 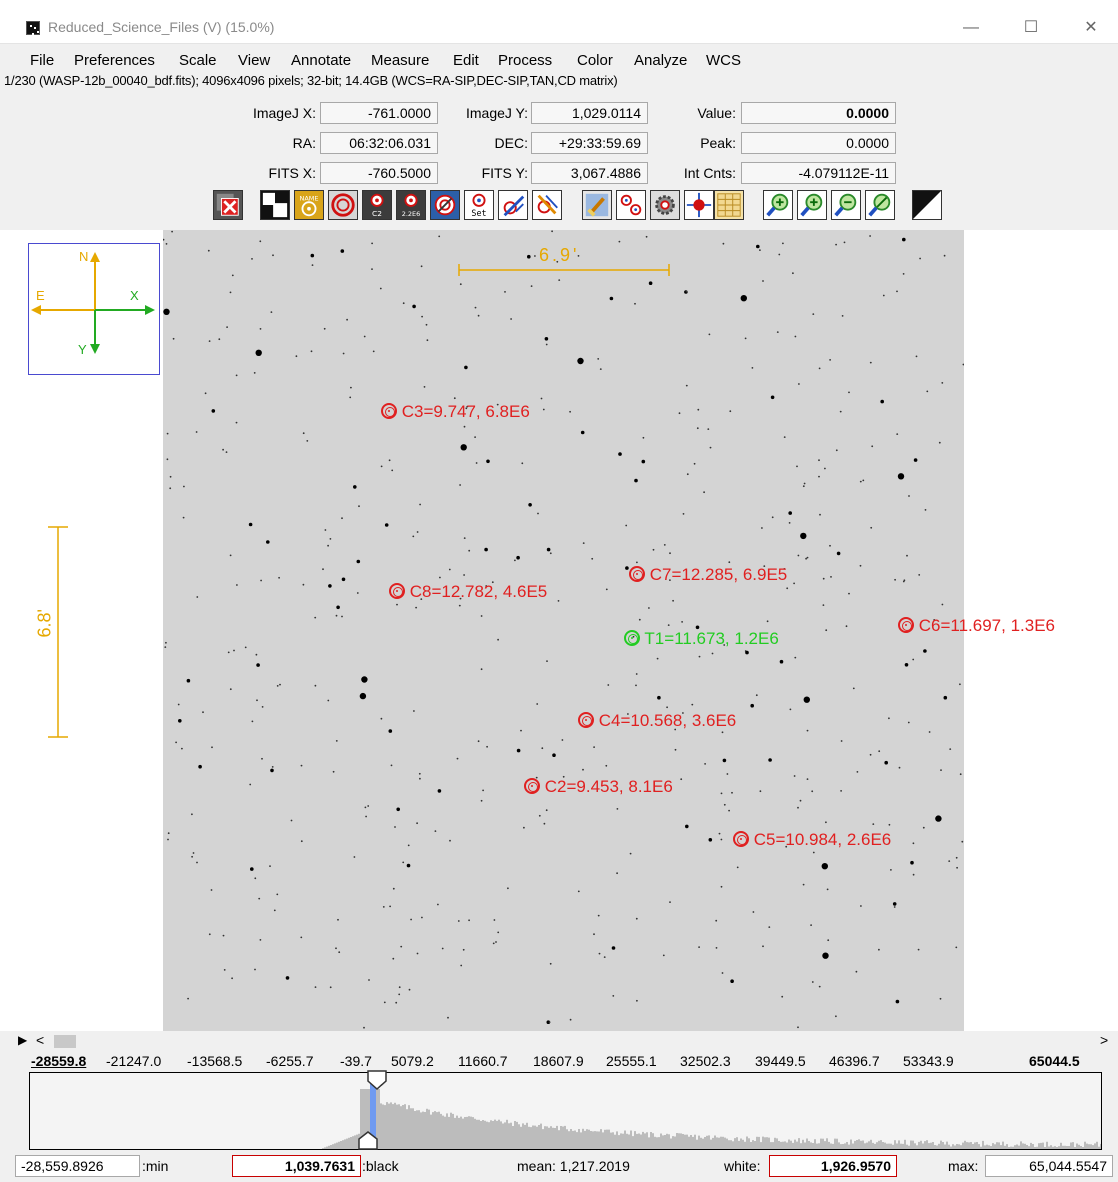 What do you see at coordinates (42, 60) in the screenshot?
I see `menu-file: File` at bounding box center [42, 60].